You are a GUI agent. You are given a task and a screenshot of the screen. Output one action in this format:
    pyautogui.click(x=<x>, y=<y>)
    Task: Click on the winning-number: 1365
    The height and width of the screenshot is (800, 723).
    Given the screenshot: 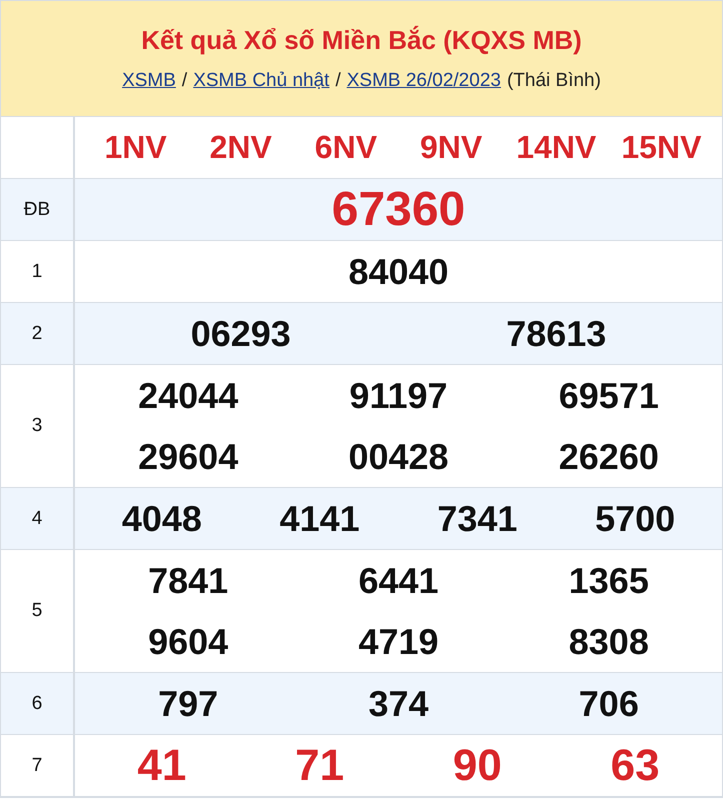 What is the action you would take?
    pyautogui.click(x=609, y=581)
    